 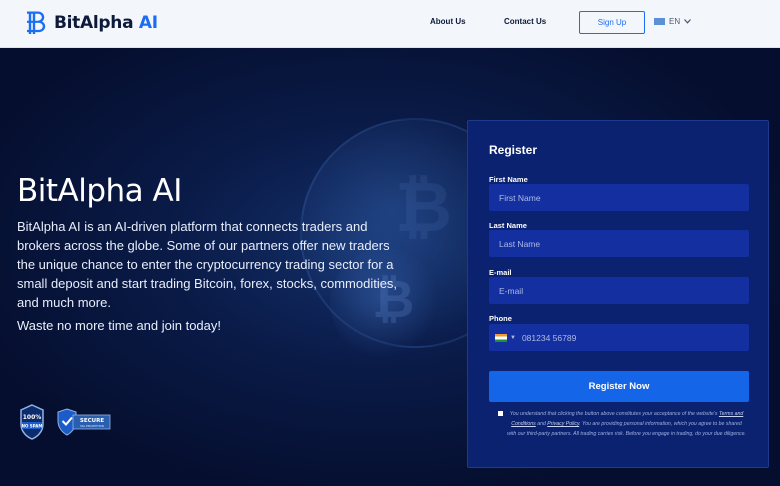 What do you see at coordinates (500, 413) in the screenshot?
I see `consent-checkbox` at bounding box center [500, 413].